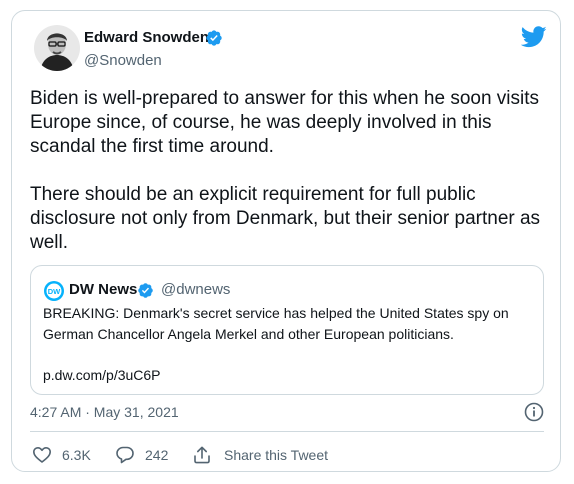 The width and height of the screenshot is (574, 484). What do you see at coordinates (57, 48) in the screenshot?
I see `avatar` at bounding box center [57, 48].